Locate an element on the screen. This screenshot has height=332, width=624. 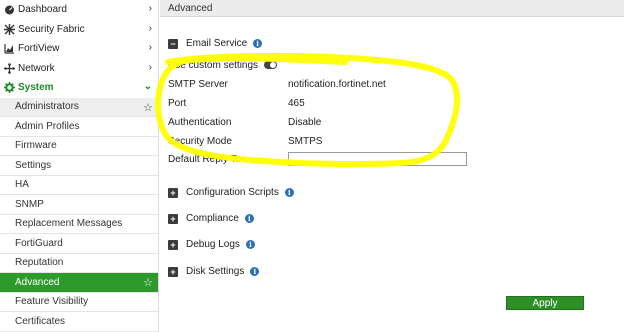
sidebar-item-admin-profiles: Admin Profiles is located at coordinates (79, 127).